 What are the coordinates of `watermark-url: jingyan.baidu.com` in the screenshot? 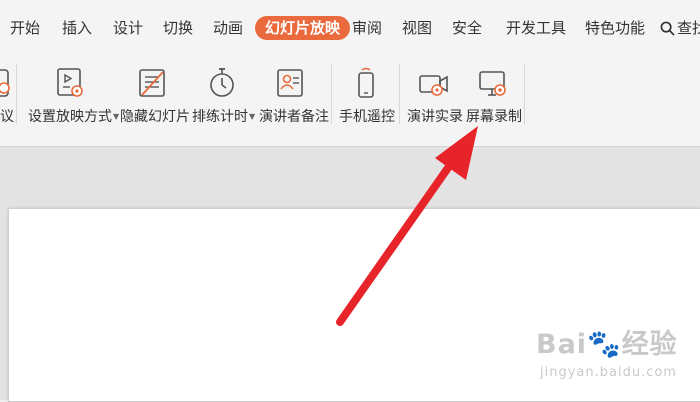 It's located at (608, 372).